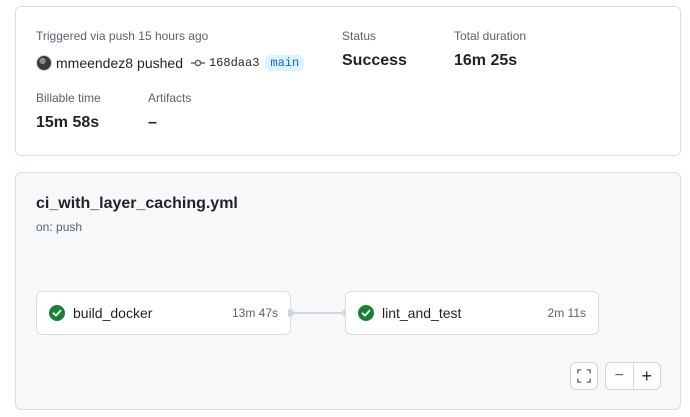 This screenshot has height=417, width=690. I want to click on minus-icon: −, so click(619, 375).